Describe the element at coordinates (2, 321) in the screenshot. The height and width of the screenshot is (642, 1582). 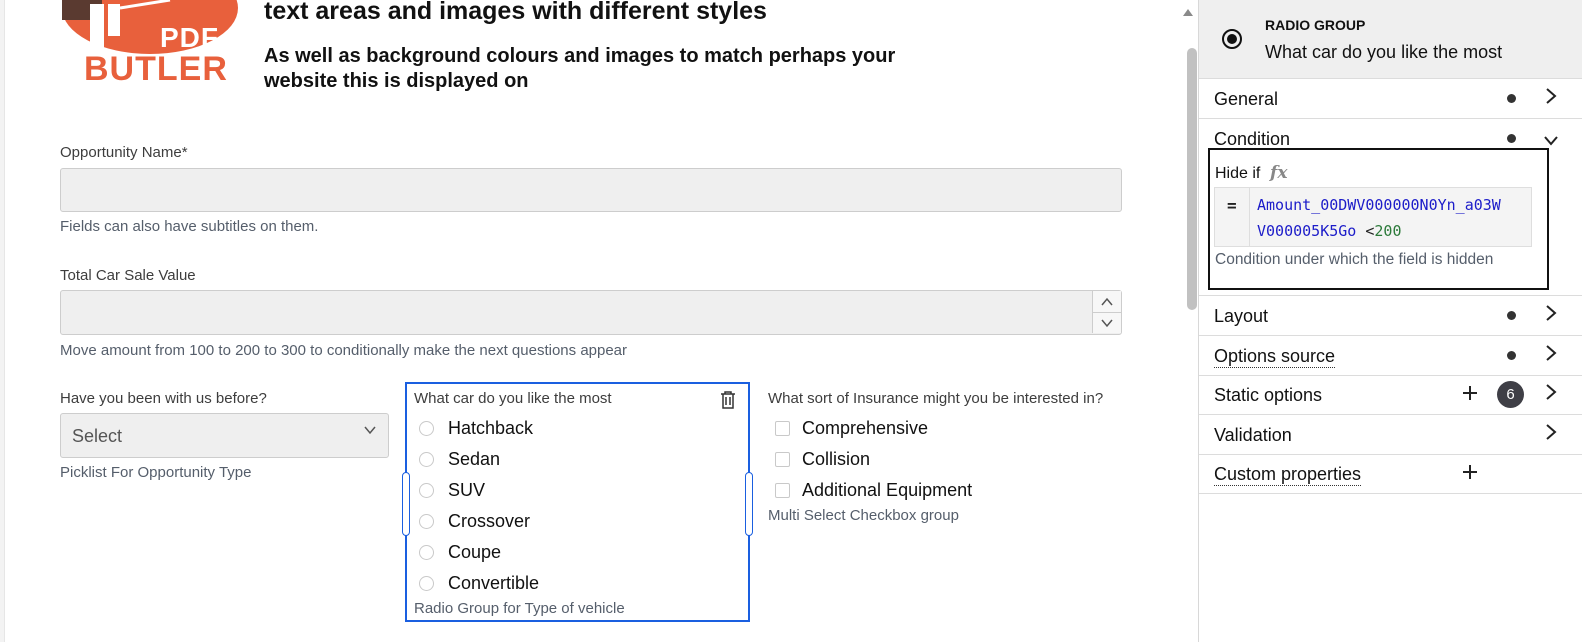
I see `left-edge` at that location.